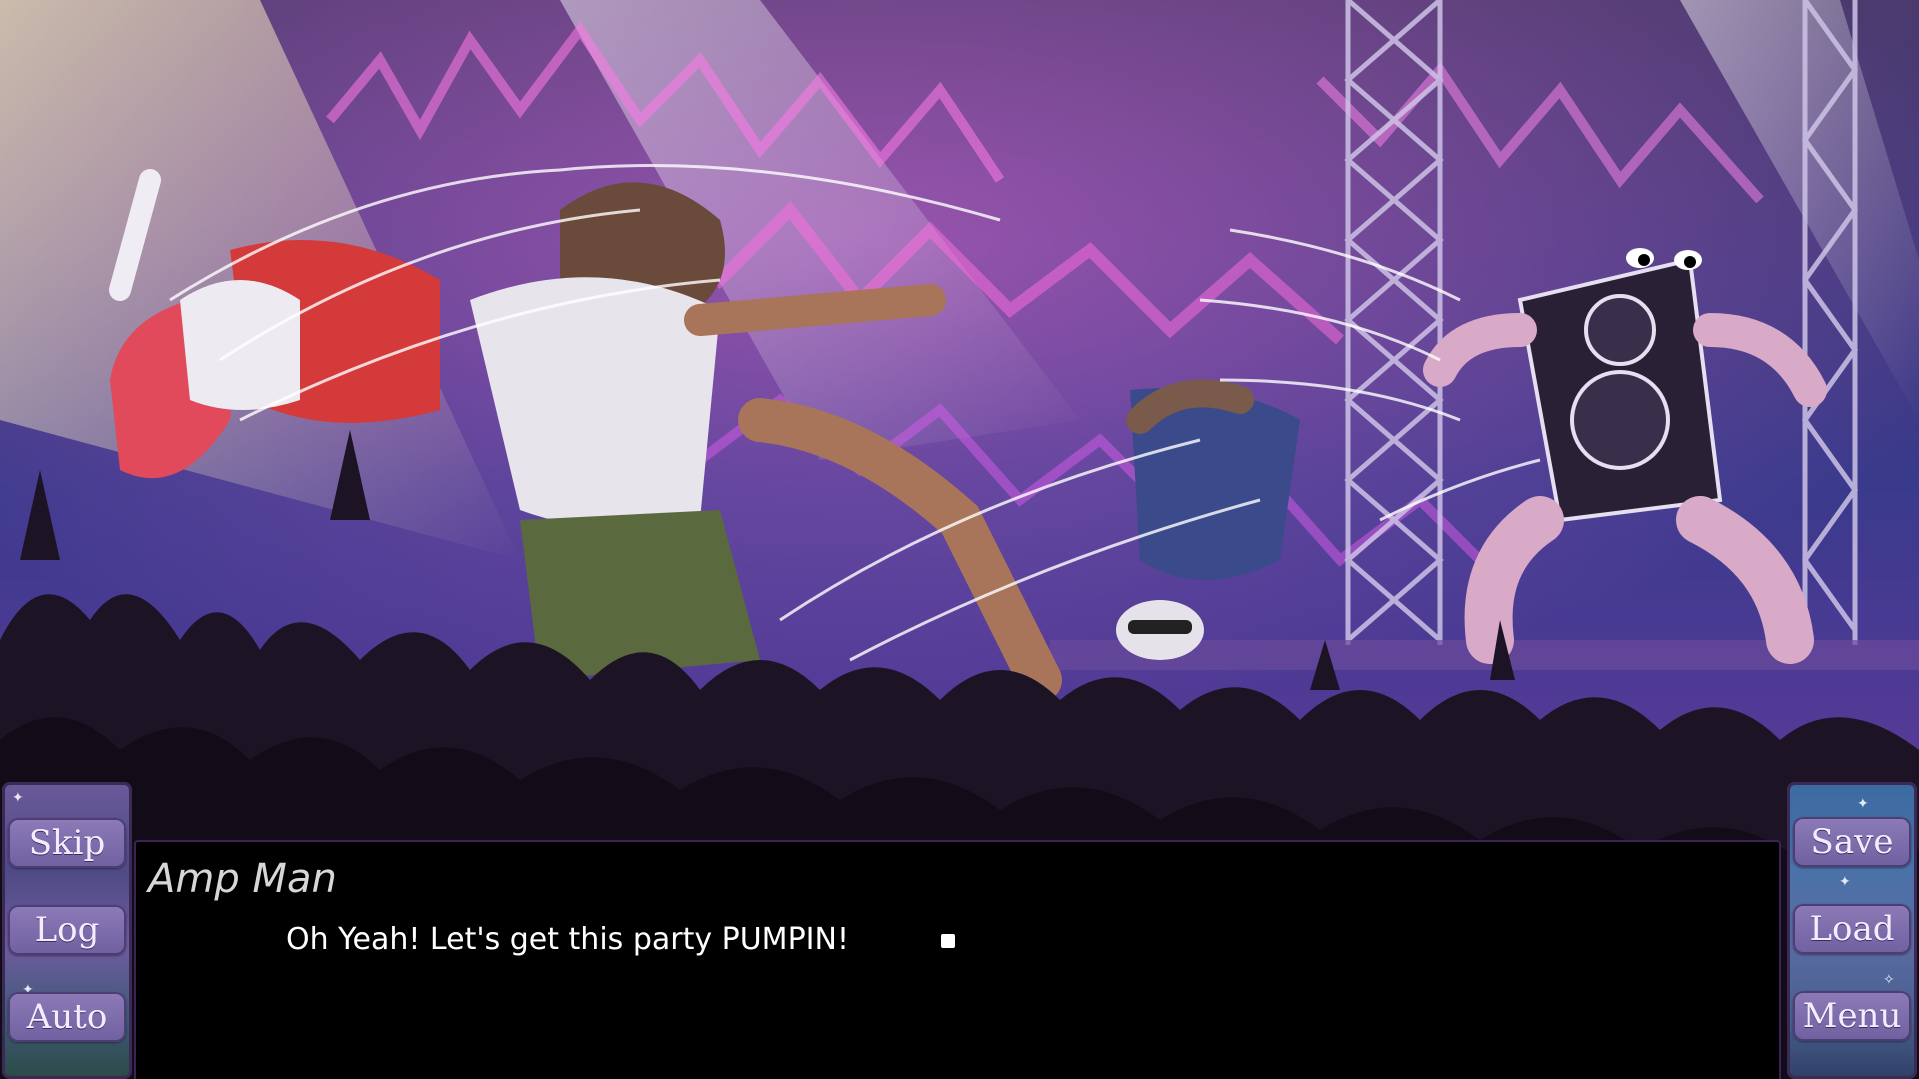  Describe the element at coordinates (67, 843) in the screenshot. I see `skip-button: Skip` at that location.